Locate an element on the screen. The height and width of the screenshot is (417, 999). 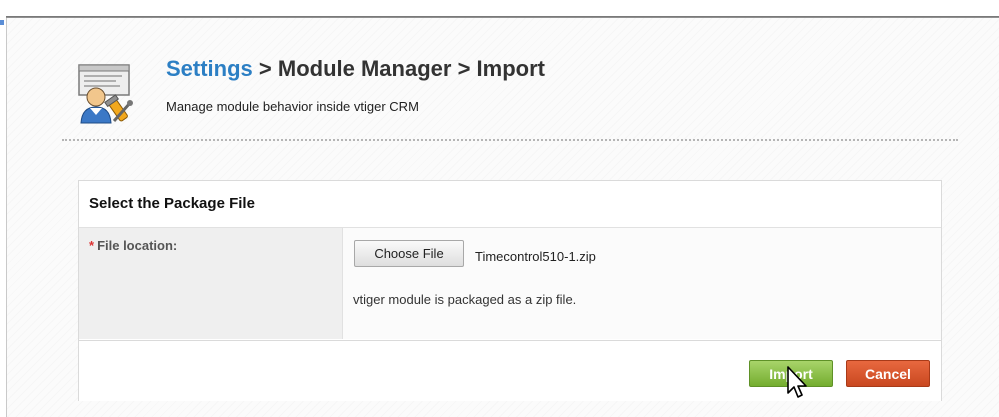
corner-marker is located at coordinates (2, 22).